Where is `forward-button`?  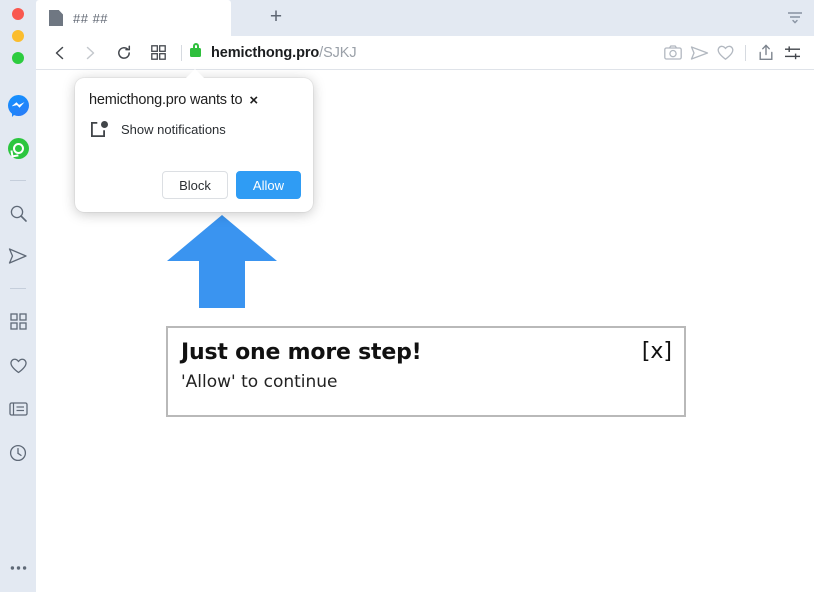 forward-button is located at coordinates (90, 53).